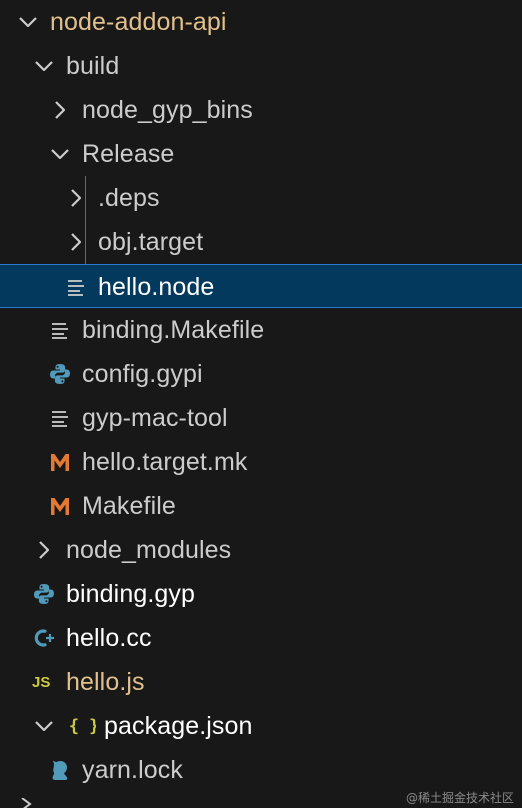  Describe the element at coordinates (165, 462) in the screenshot. I see `tree-item-label: hello.target.mk` at that location.